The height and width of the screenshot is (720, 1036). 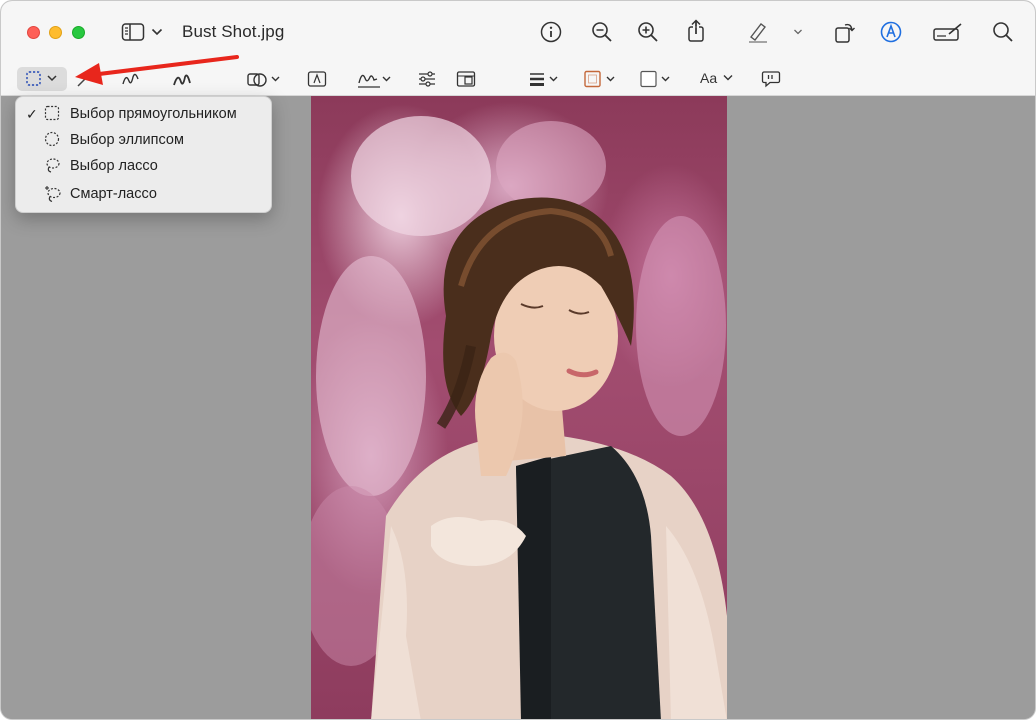 What do you see at coordinates (657, 79) in the screenshot?
I see `fill-color-icon` at bounding box center [657, 79].